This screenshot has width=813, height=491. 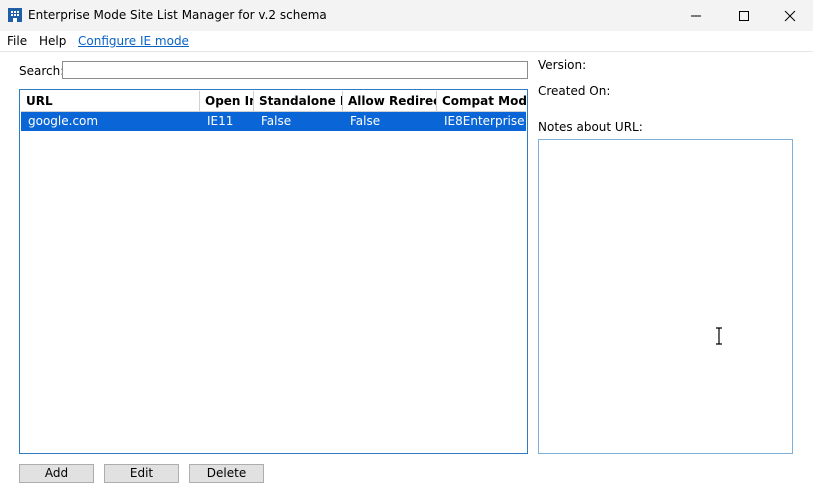 I want to click on close-button, so click(x=790, y=15).